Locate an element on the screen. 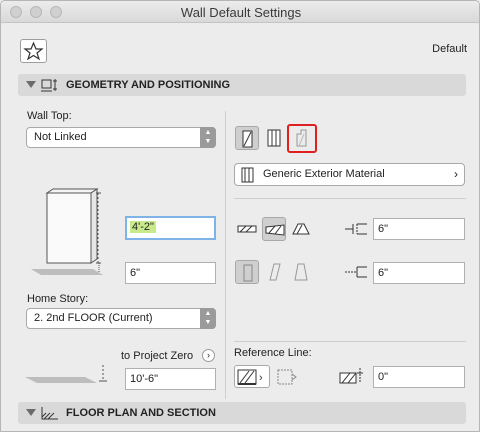  wall-thickness-value: 6" is located at coordinates (383, 229).